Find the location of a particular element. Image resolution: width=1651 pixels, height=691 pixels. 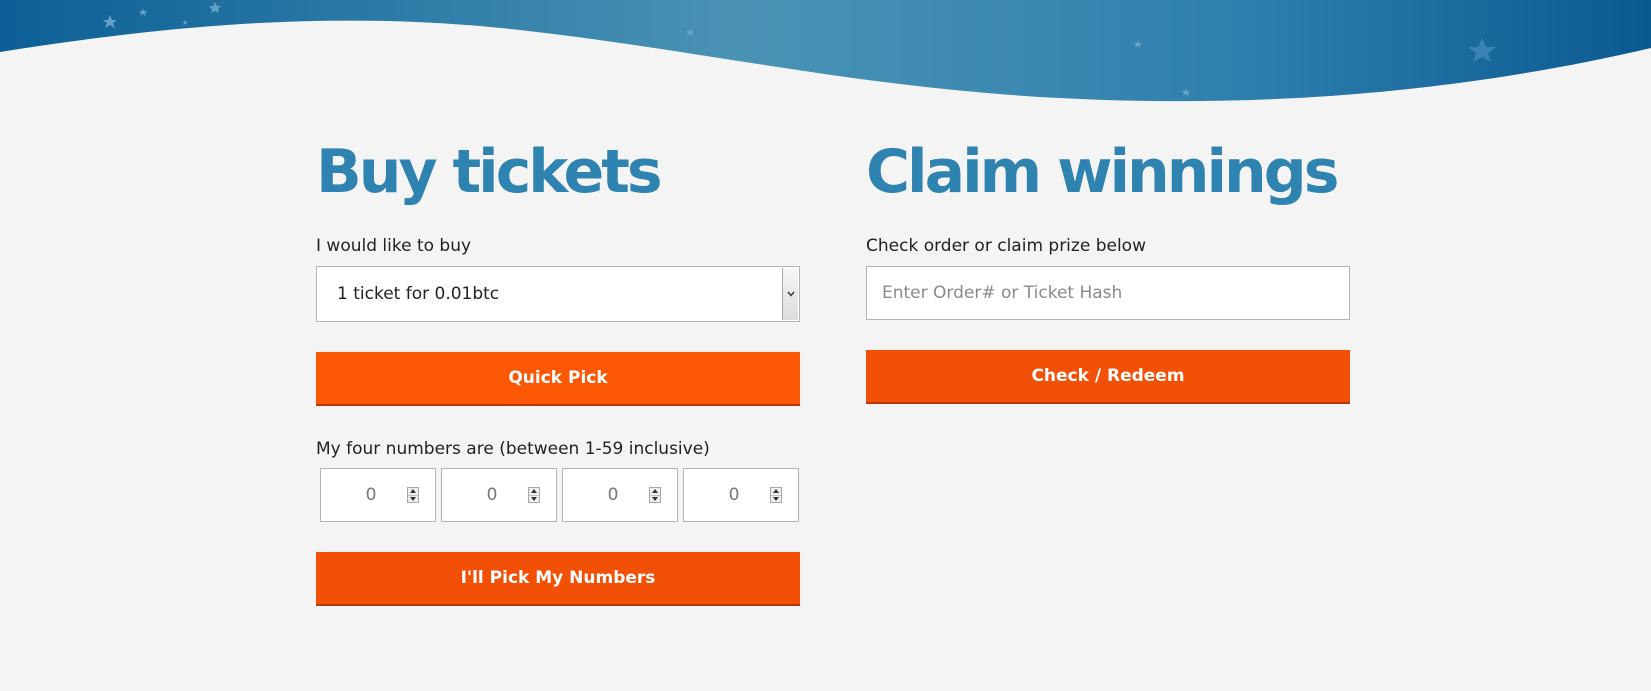

buy-tickets-heading: Buy tickets is located at coordinates (489, 172).